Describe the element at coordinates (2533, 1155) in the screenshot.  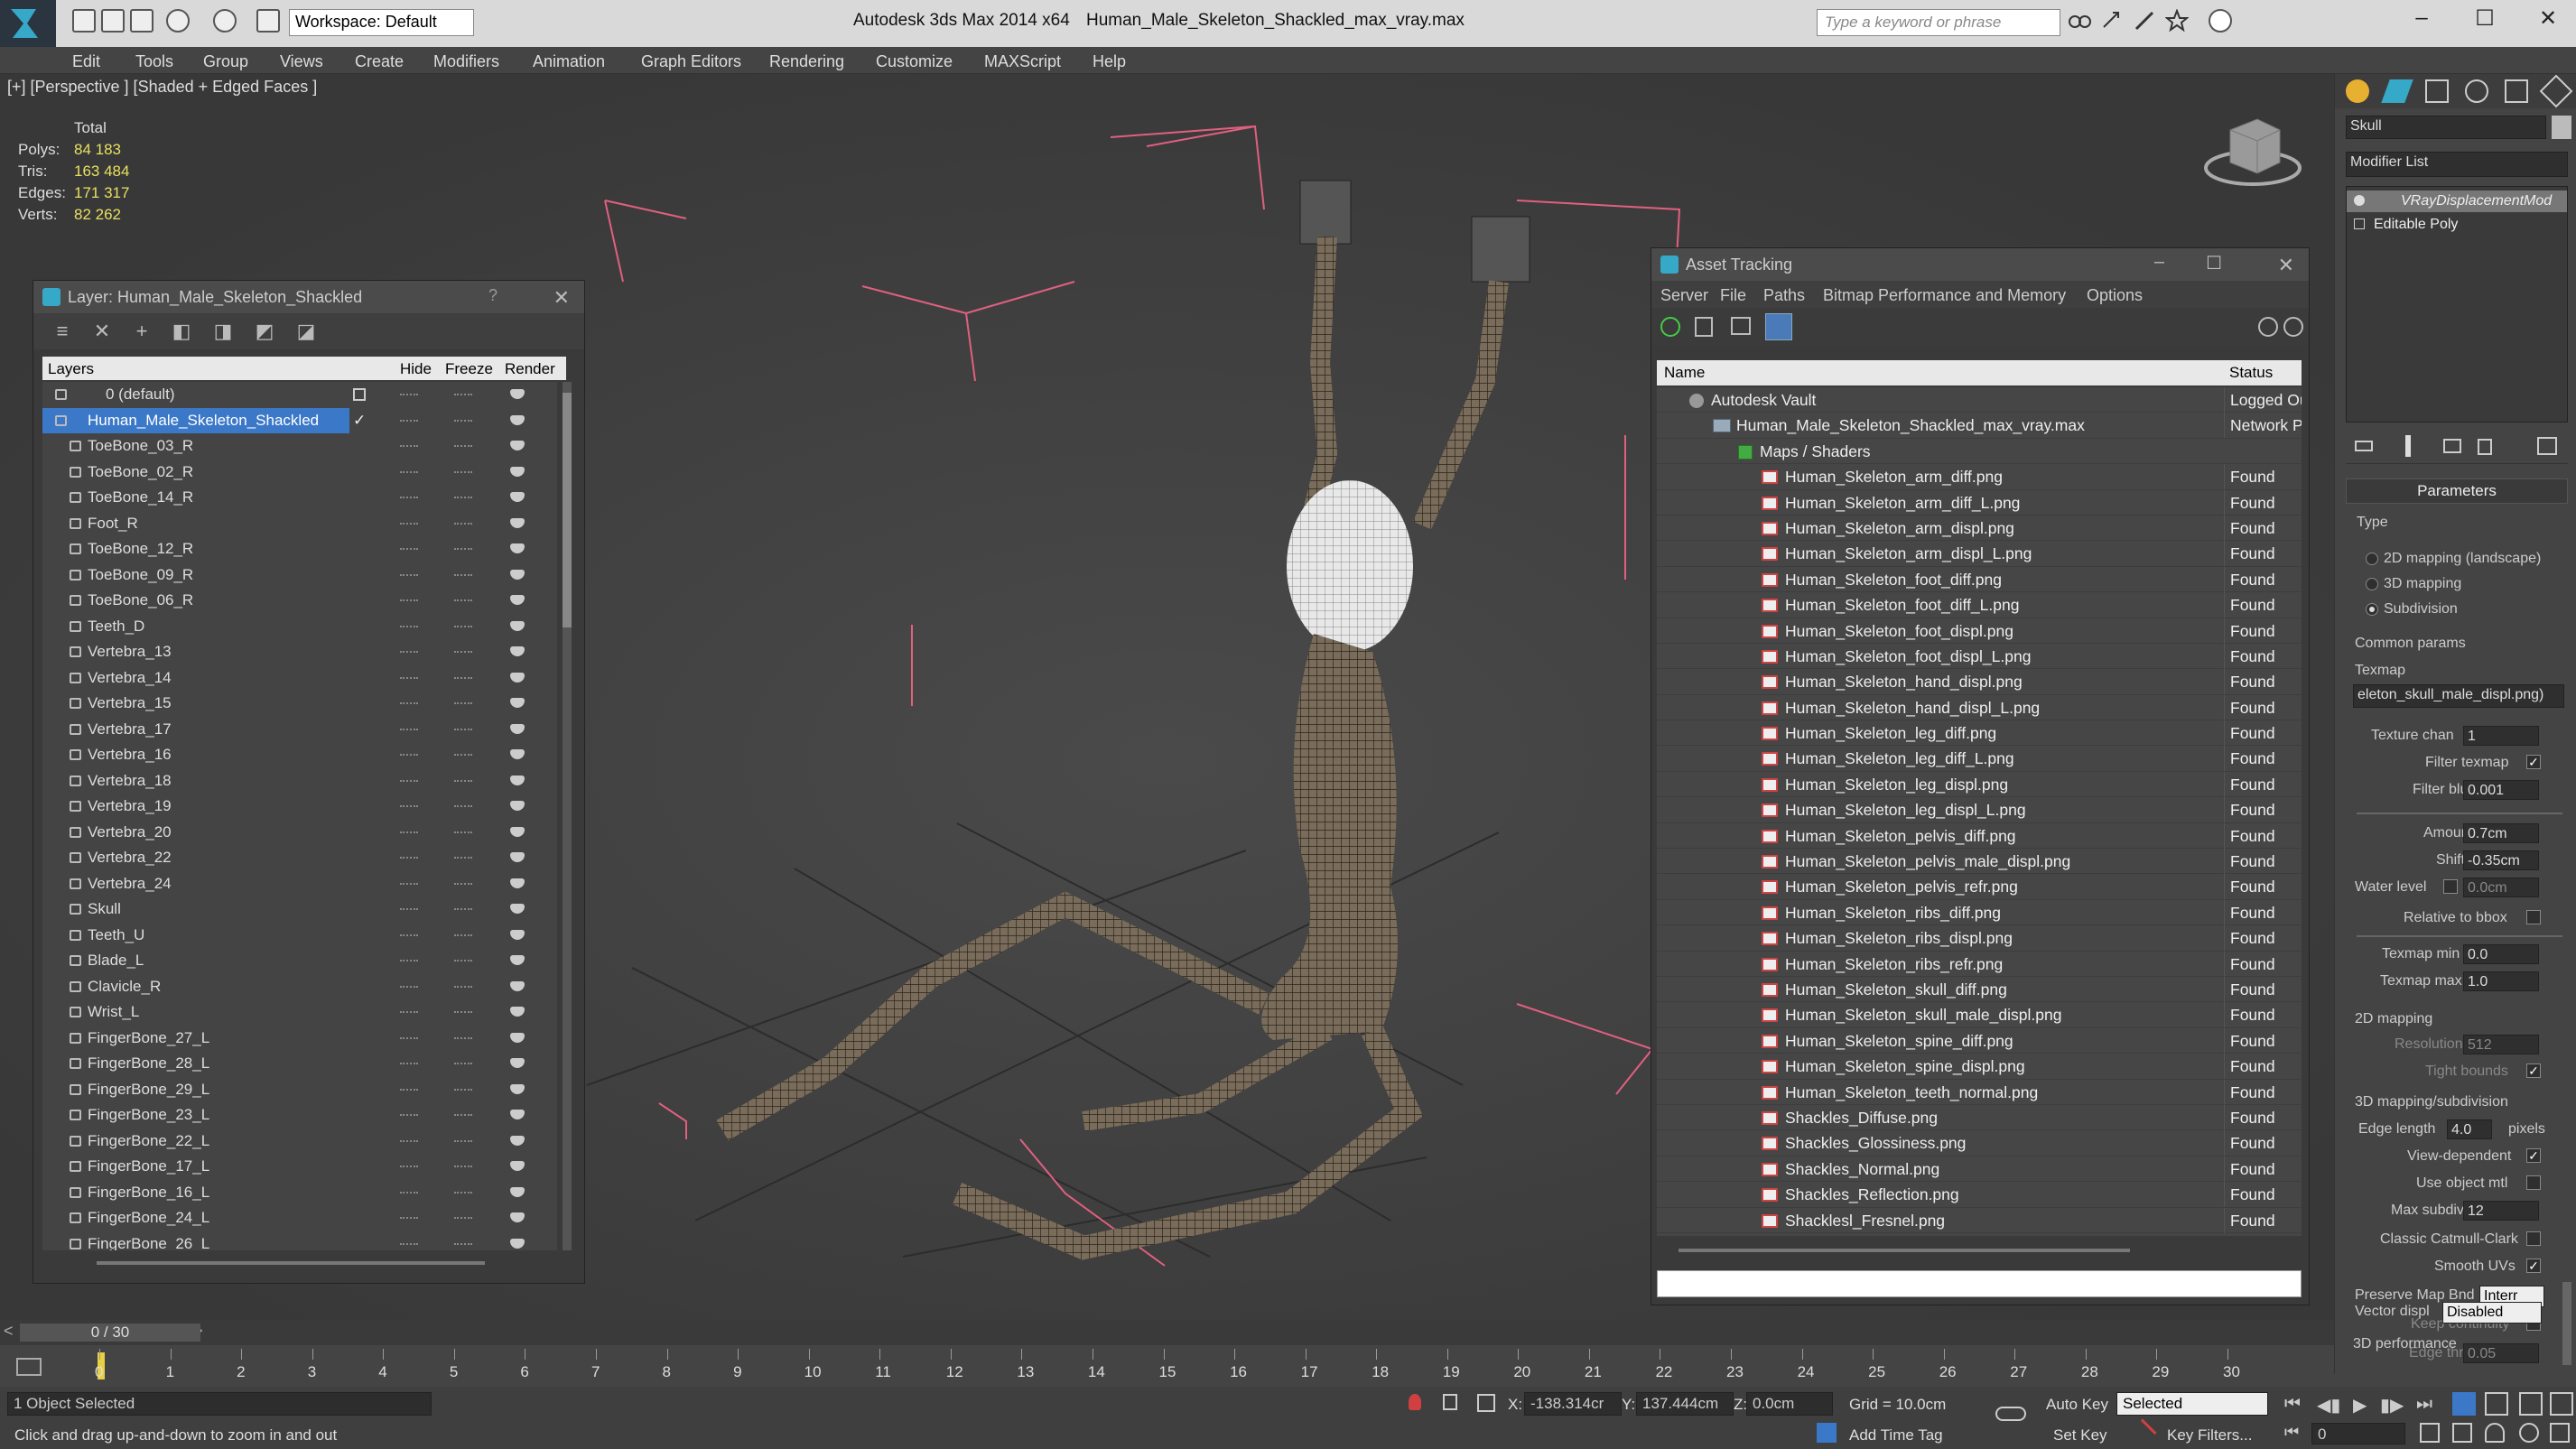
I see `view-dependent-checkbox: ✓` at that location.